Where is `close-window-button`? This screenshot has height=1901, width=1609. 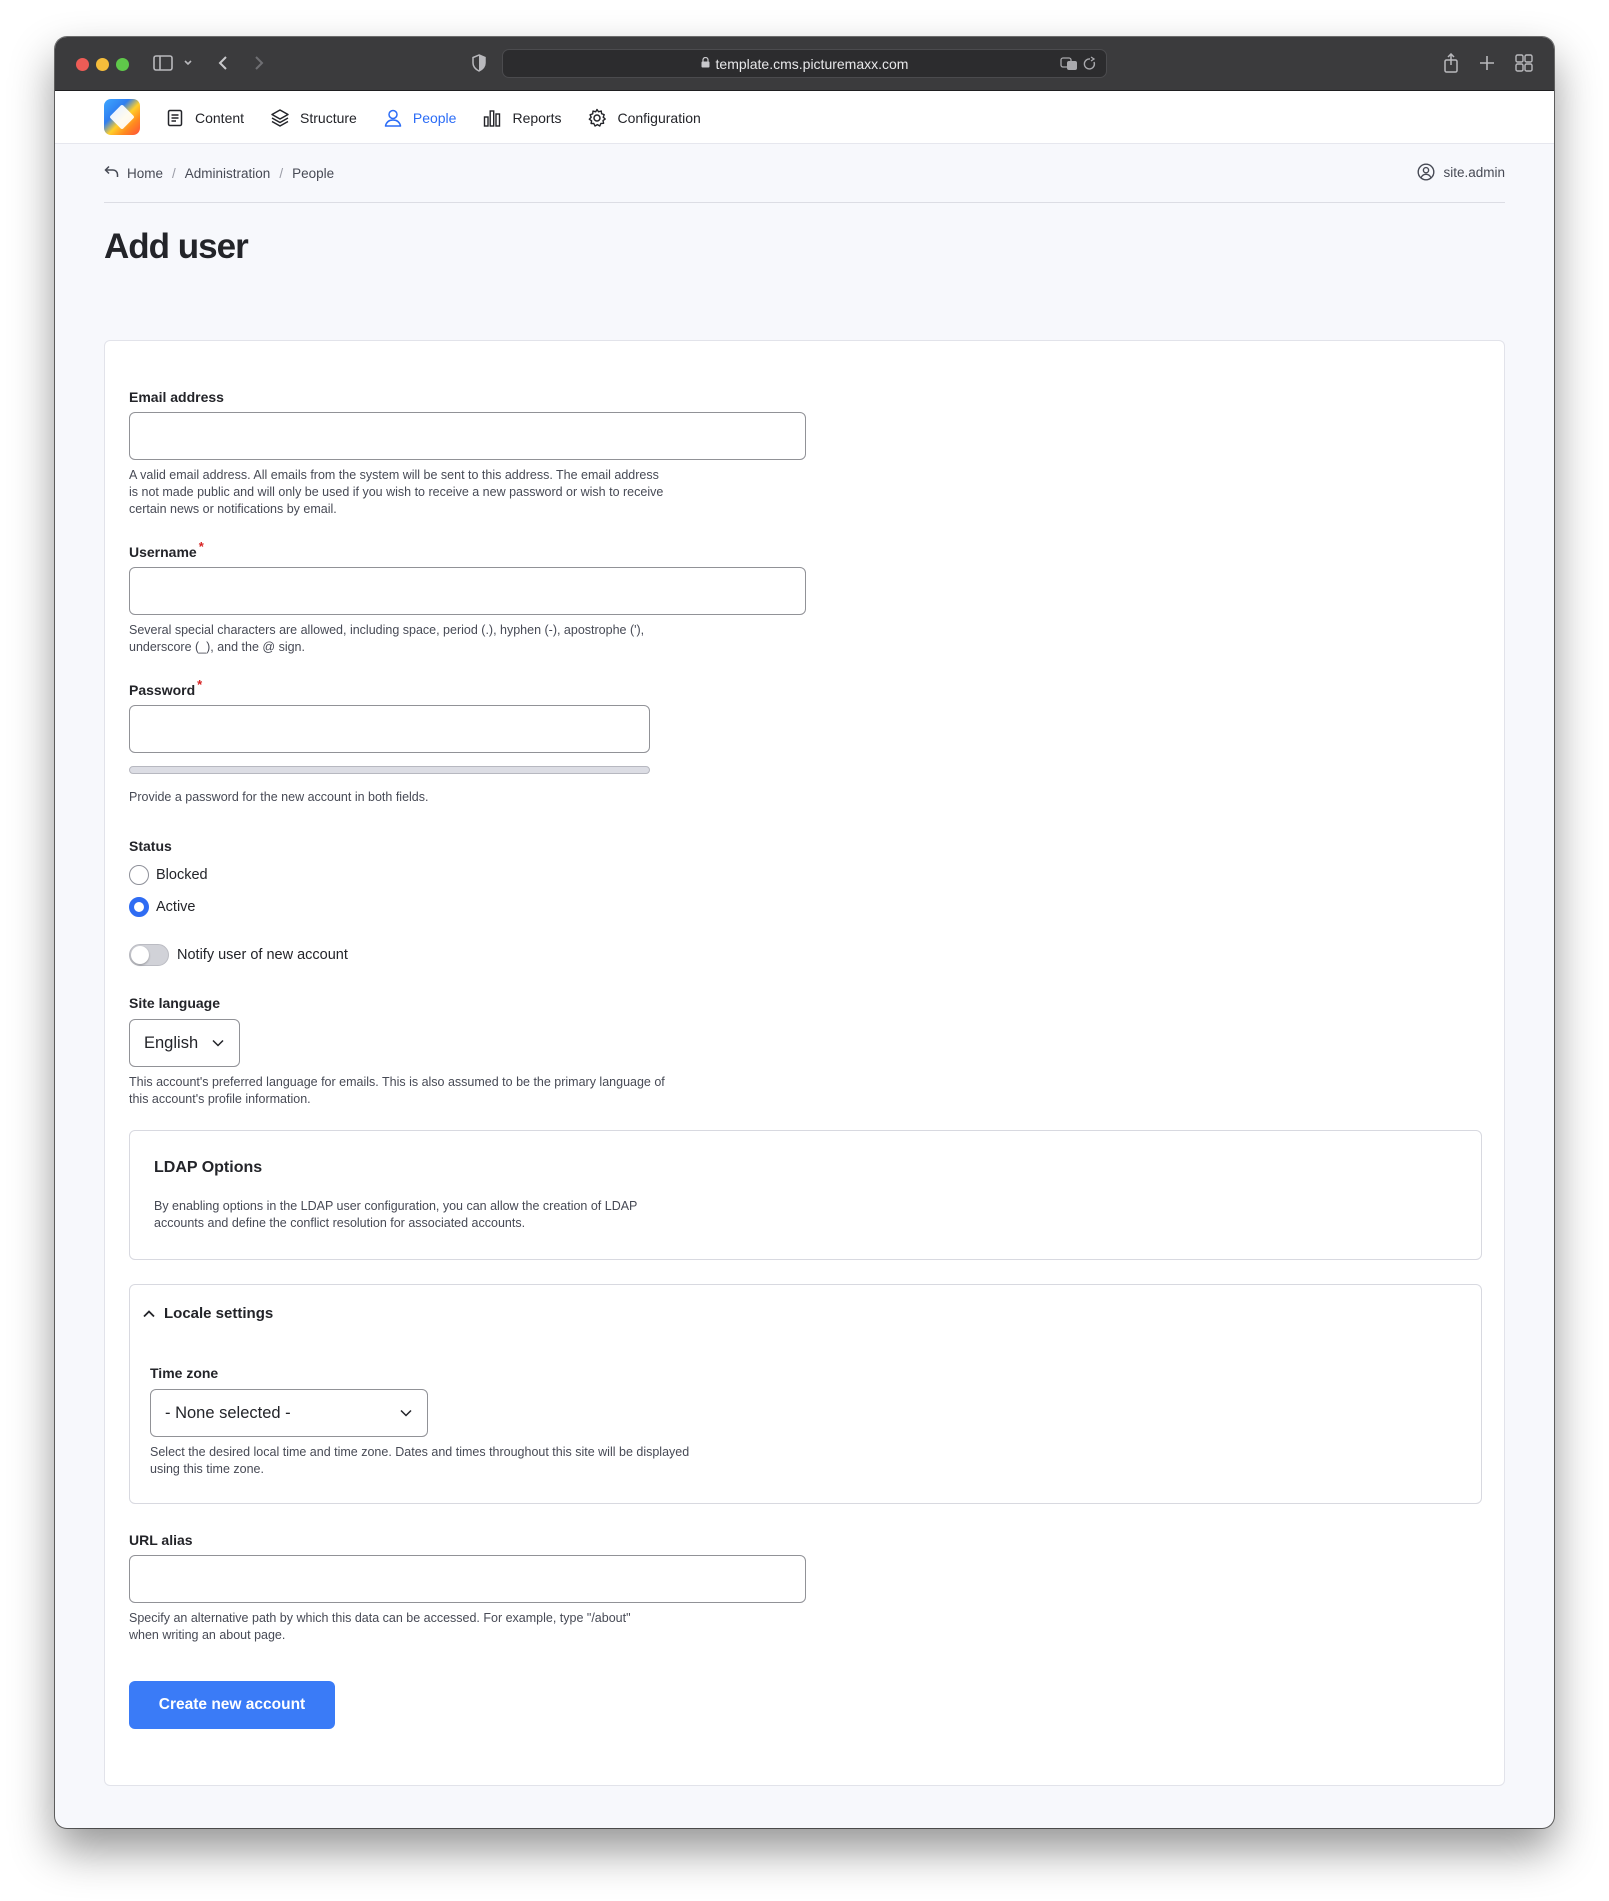
close-window-button is located at coordinates (82, 64).